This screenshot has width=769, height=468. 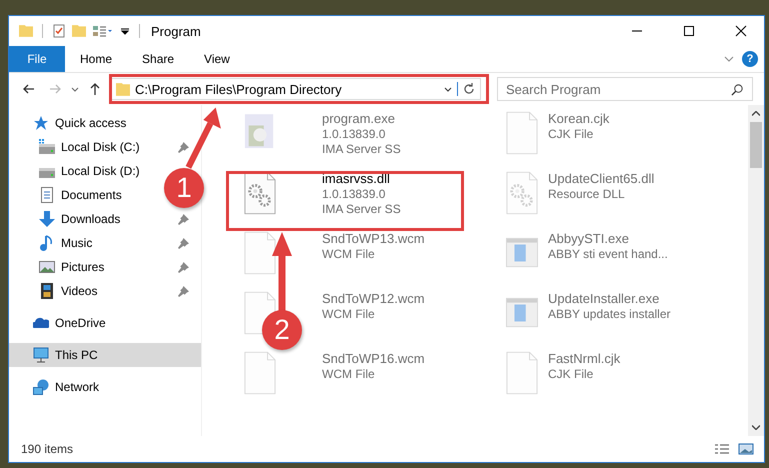 I want to click on help-button: ?, so click(x=750, y=59).